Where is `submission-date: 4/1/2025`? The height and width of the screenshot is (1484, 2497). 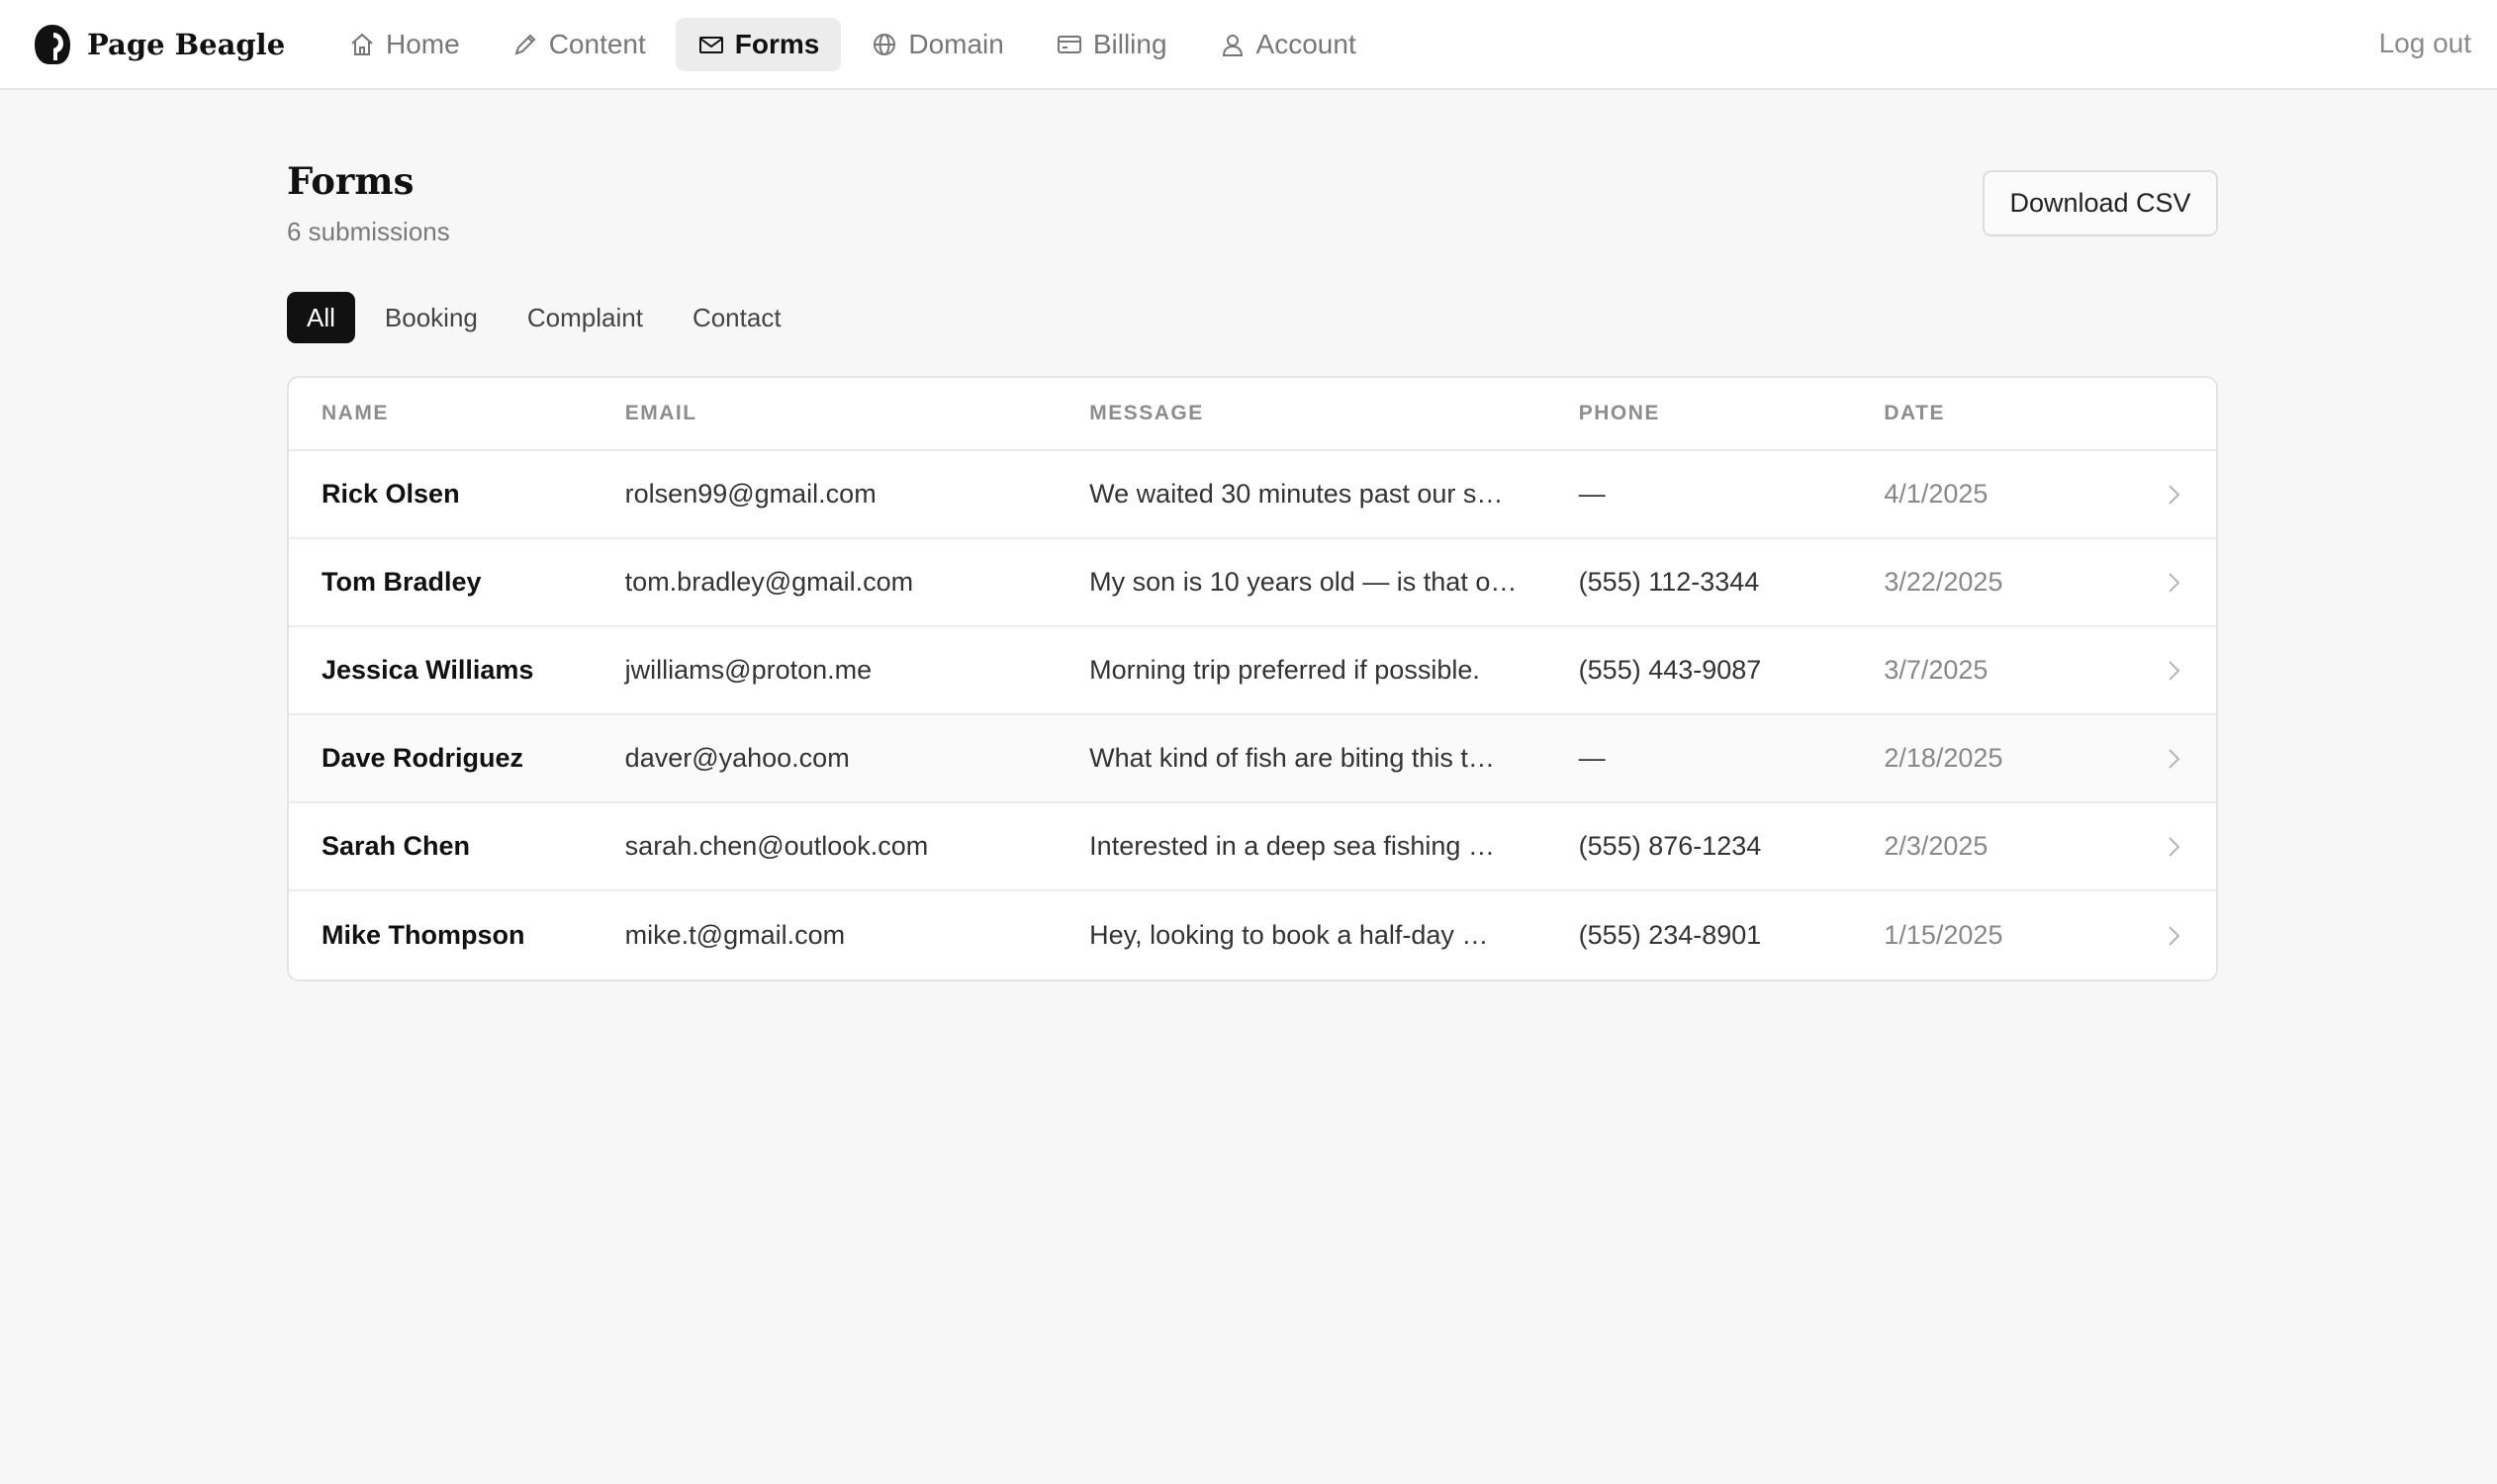
submission-date: 4/1/2025 is located at coordinates (1936, 494).